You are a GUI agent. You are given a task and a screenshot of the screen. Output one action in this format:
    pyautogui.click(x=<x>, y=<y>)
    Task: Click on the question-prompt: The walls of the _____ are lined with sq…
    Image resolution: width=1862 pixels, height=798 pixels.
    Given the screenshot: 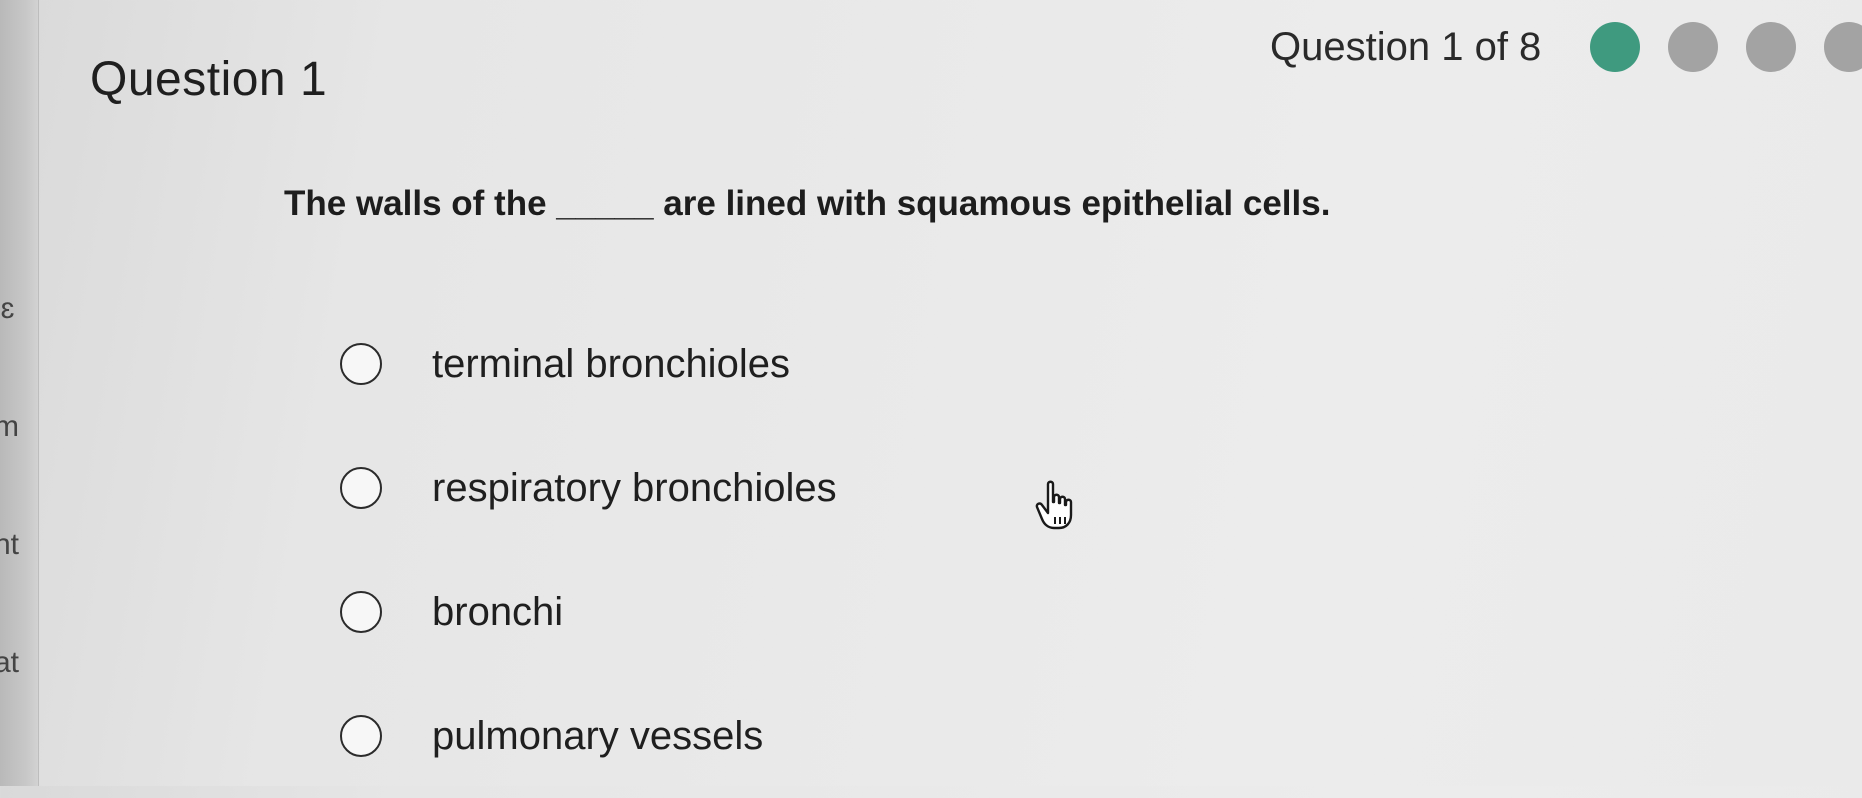 What is the action you would take?
    pyautogui.click(x=807, y=203)
    